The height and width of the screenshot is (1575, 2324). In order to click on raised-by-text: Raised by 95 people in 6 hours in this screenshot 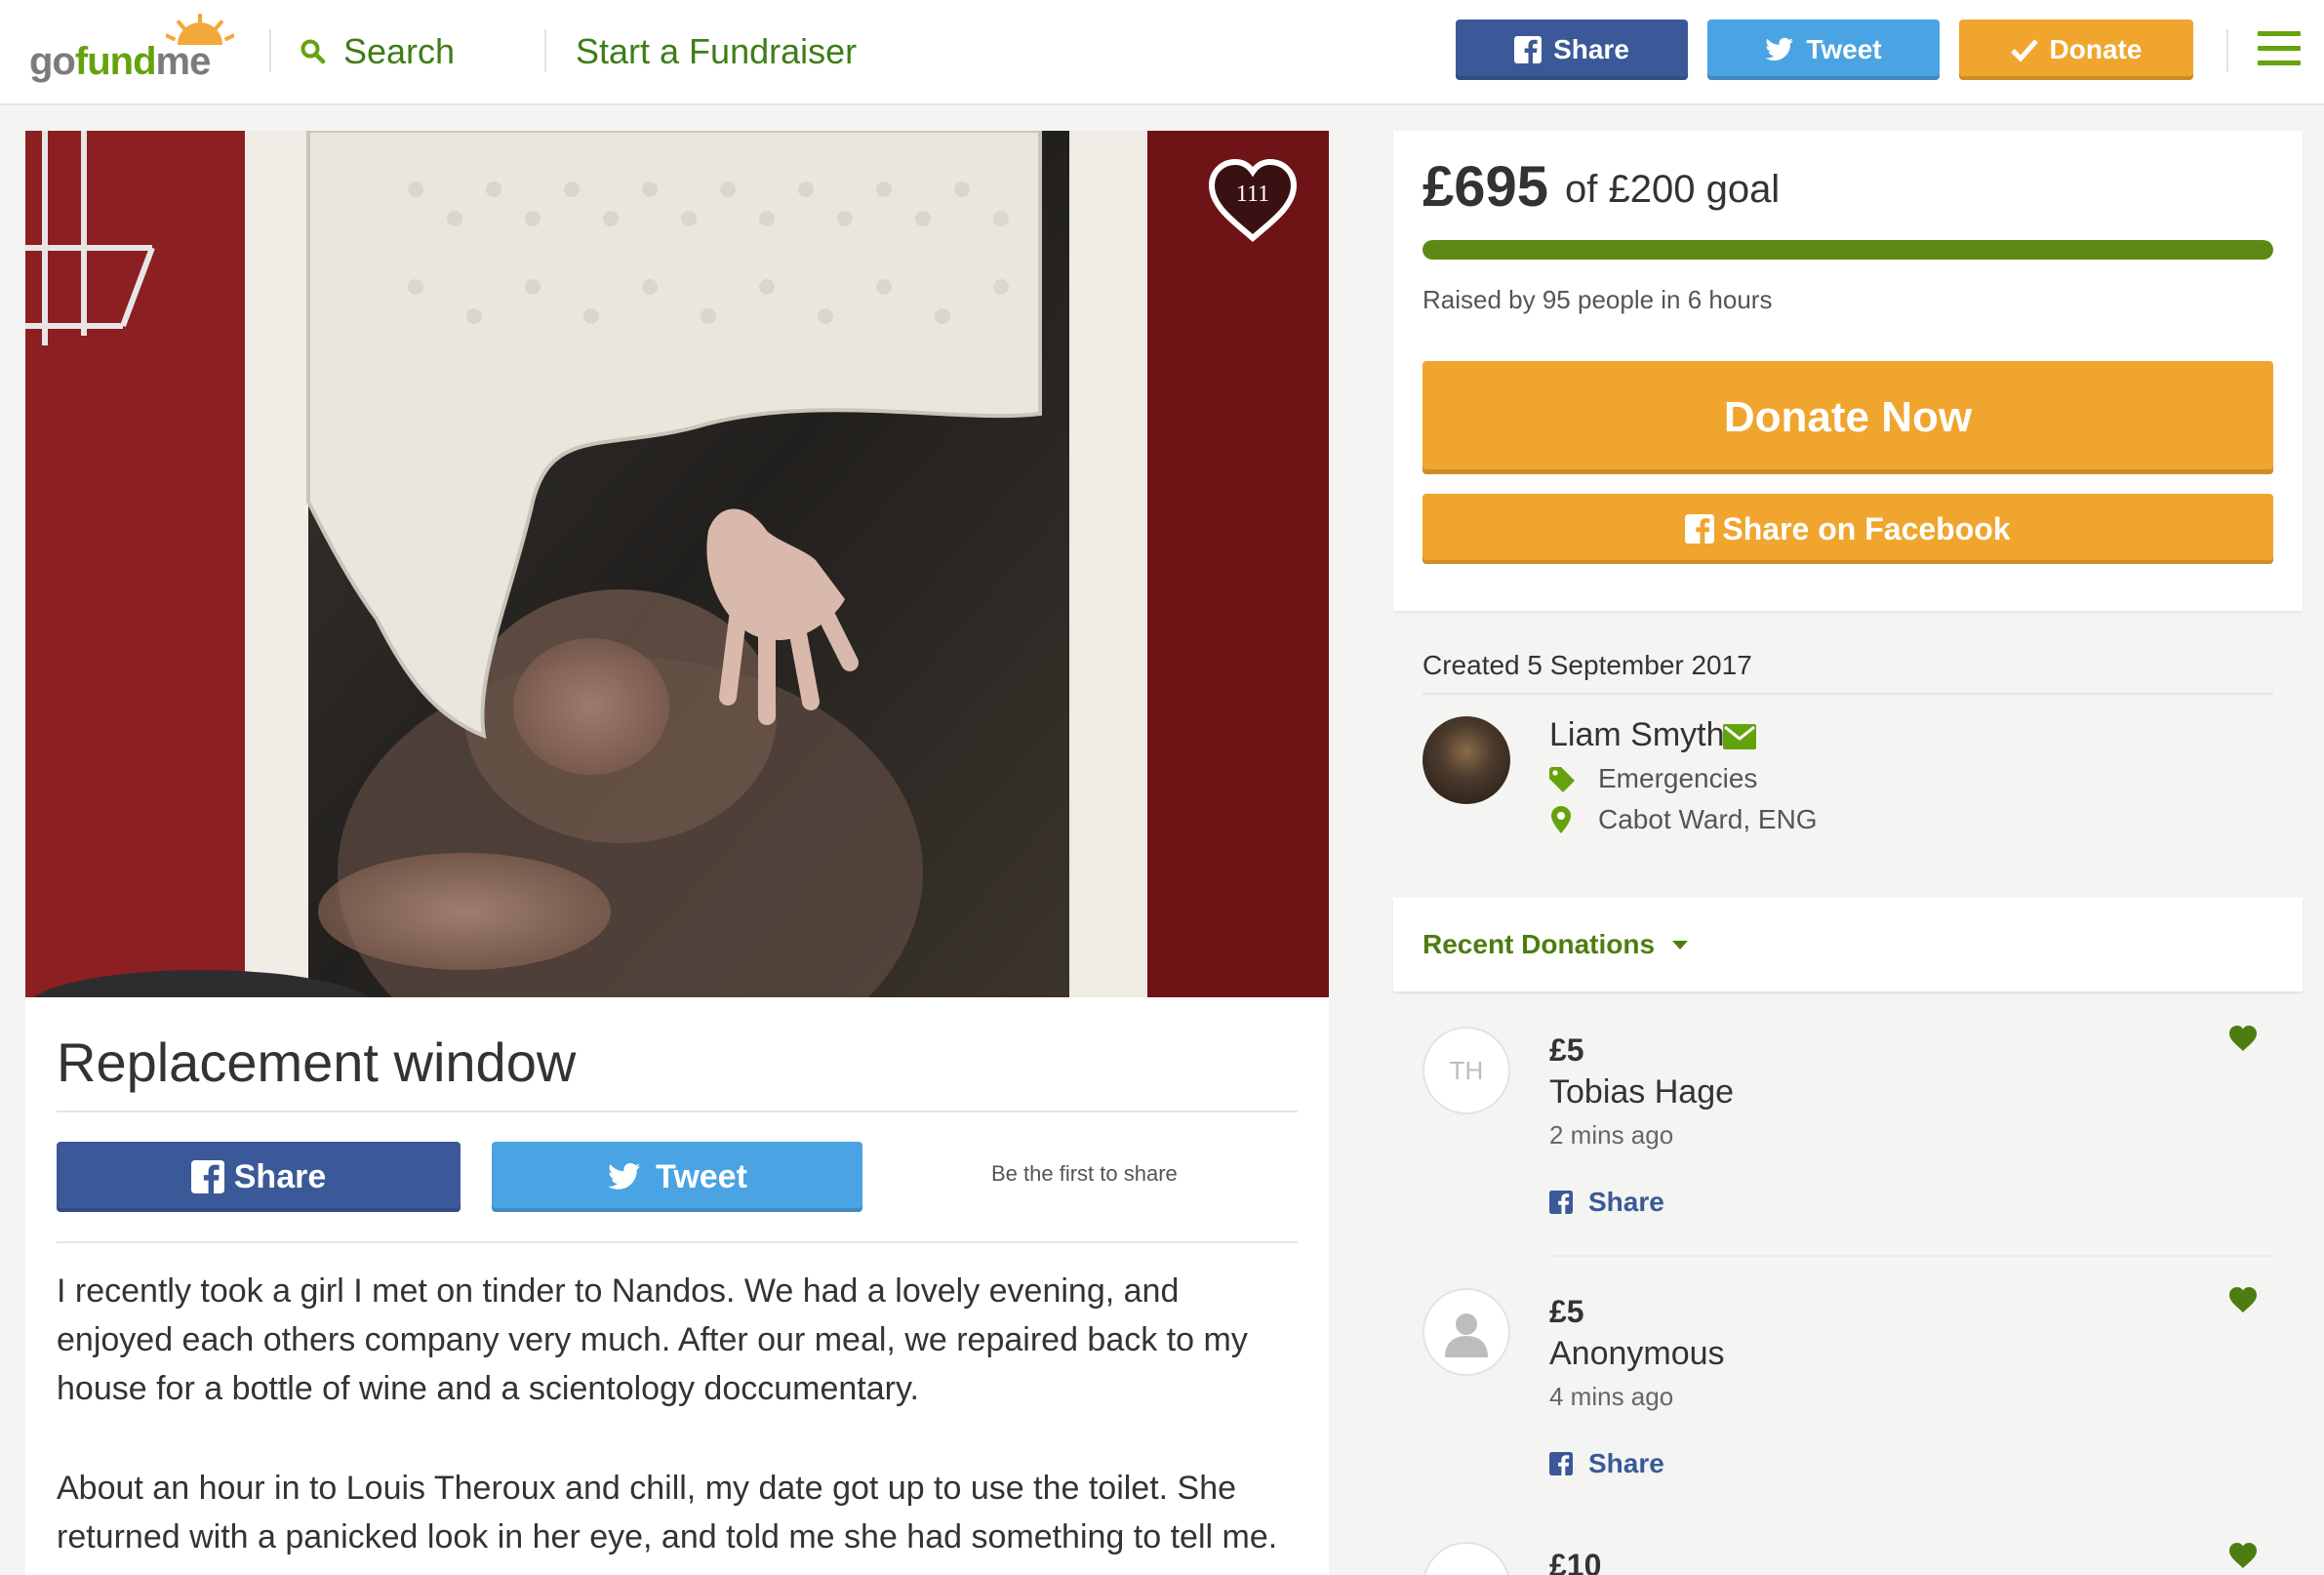, I will do `click(1597, 299)`.